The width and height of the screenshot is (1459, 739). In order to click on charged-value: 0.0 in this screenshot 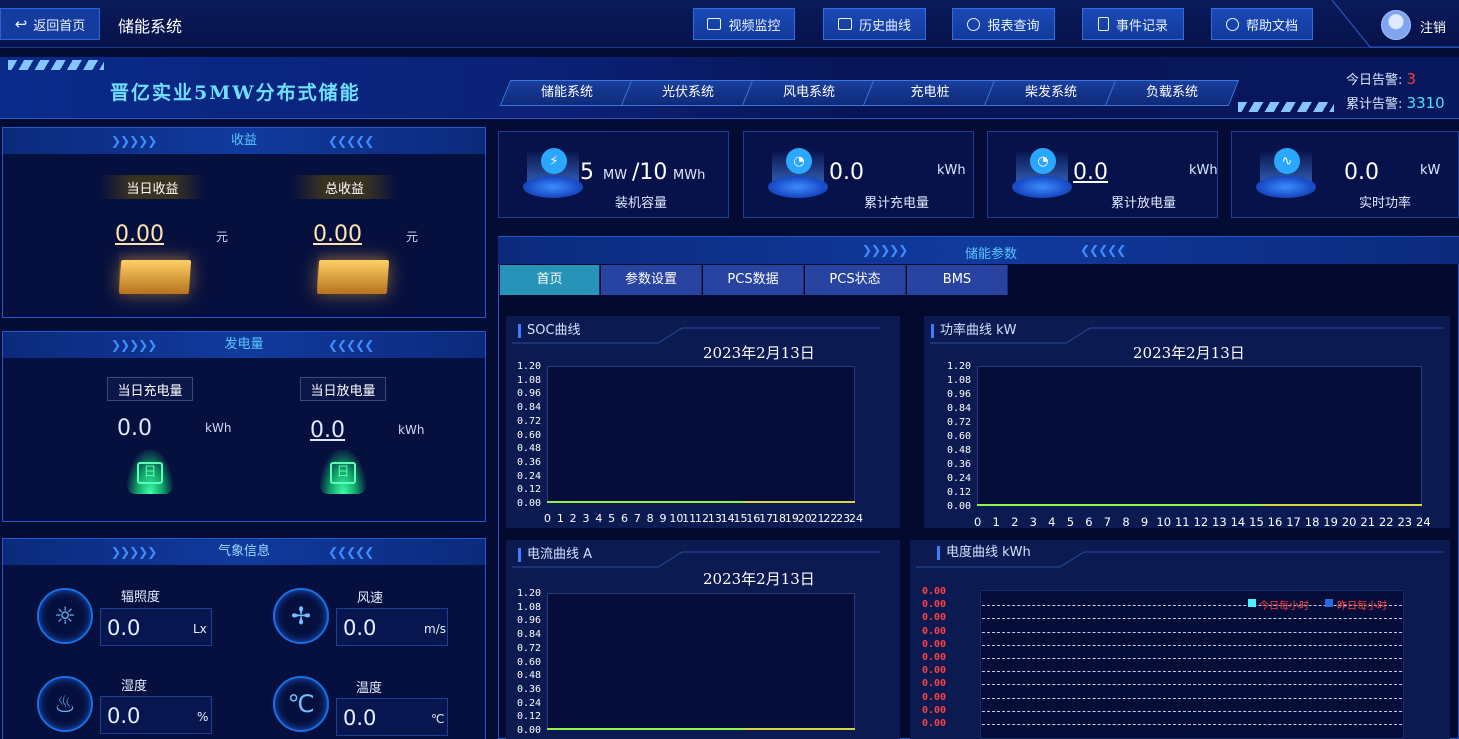, I will do `click(846, 172)`.